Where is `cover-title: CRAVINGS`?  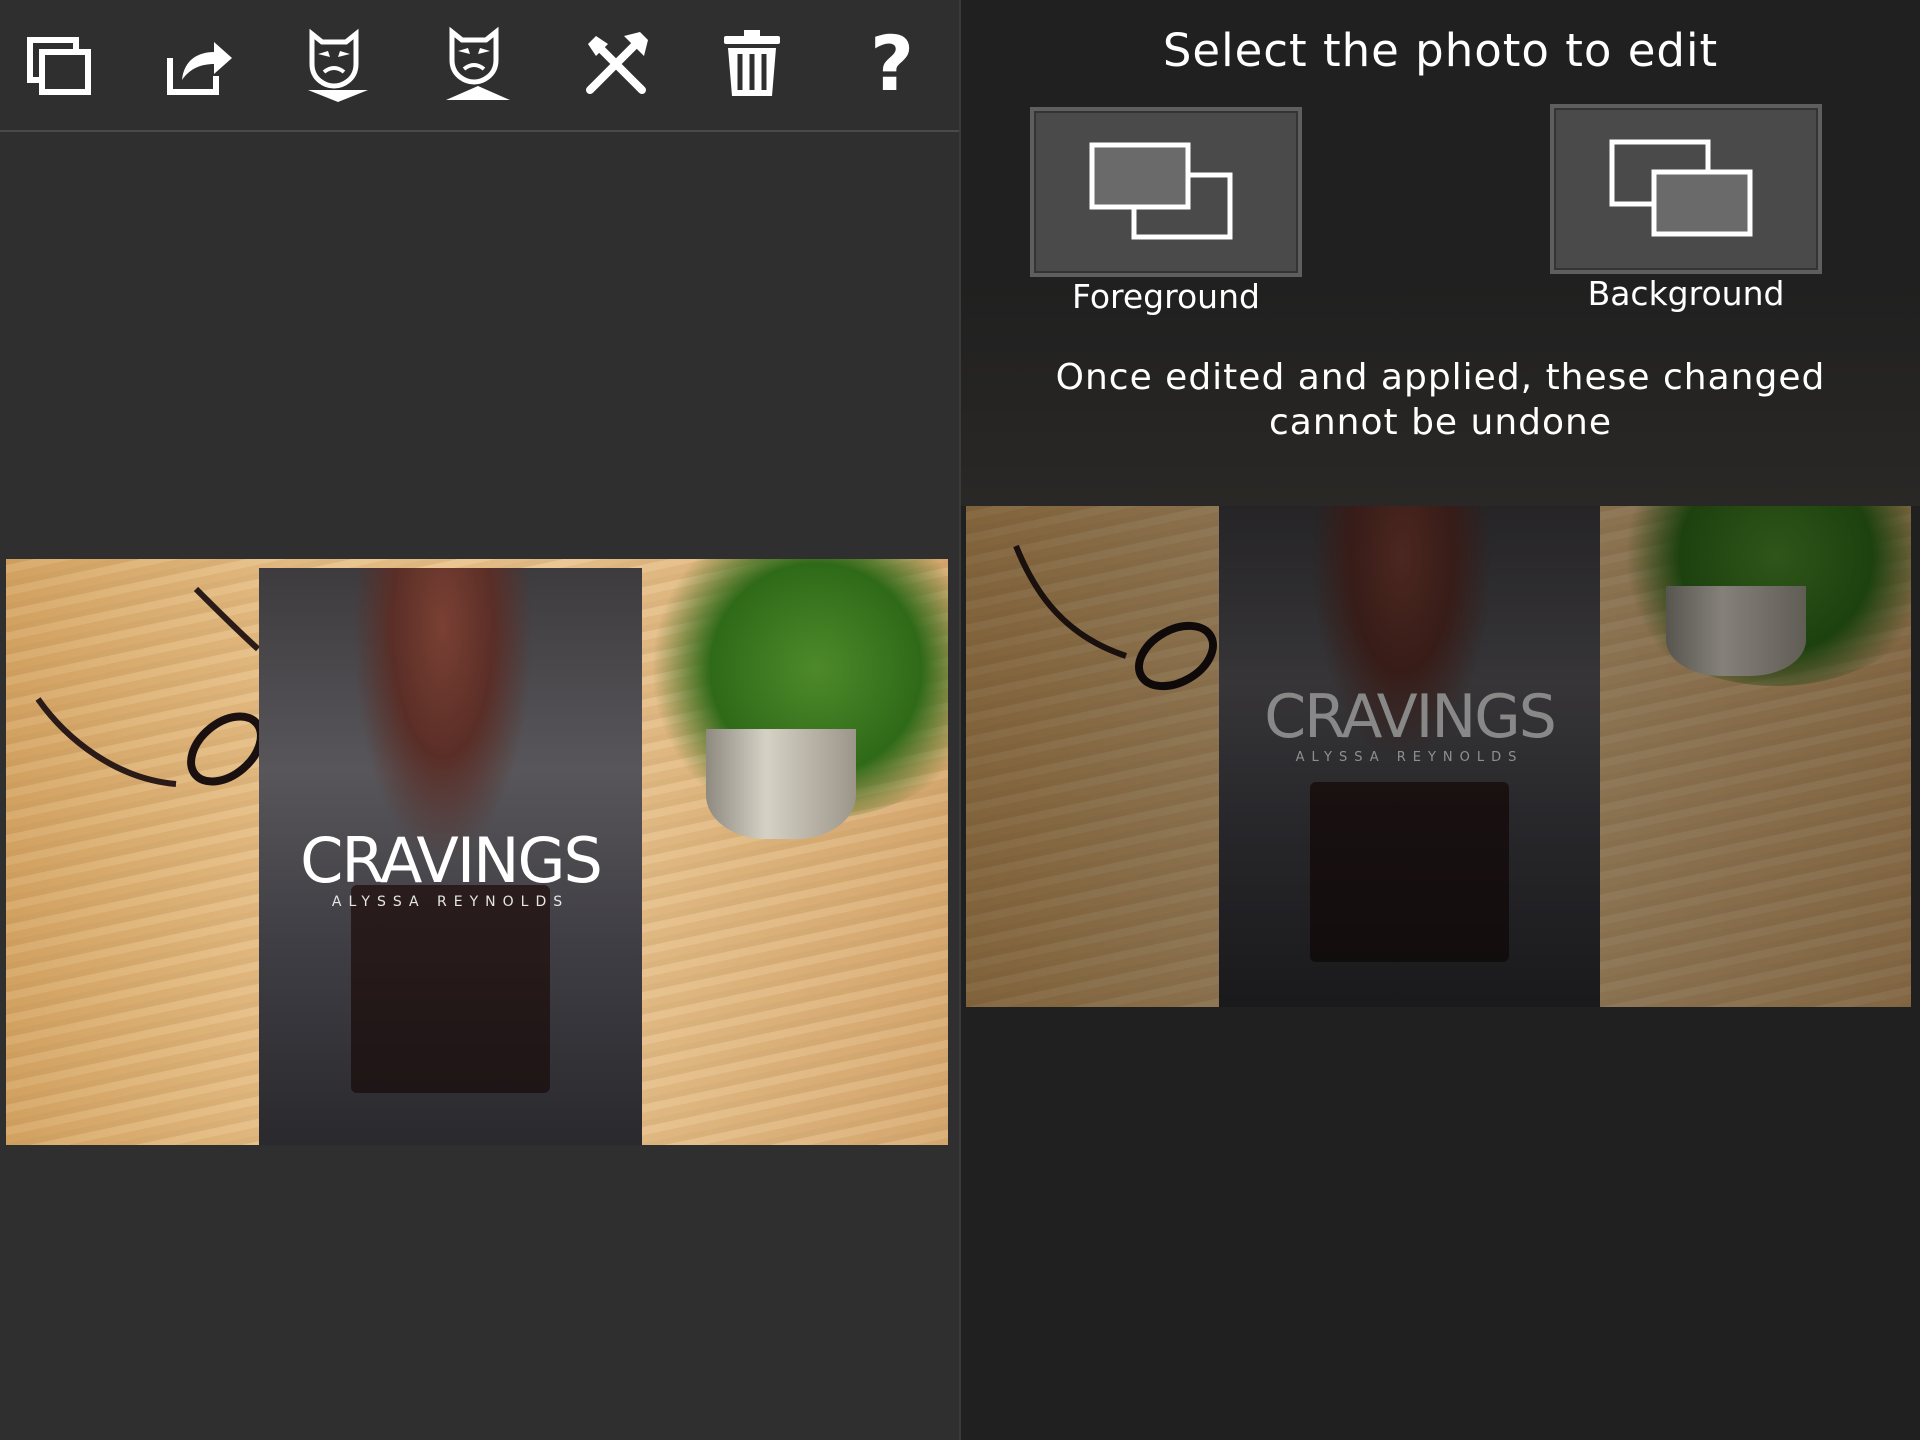 cover-title: CRAVINGS is located at coordinates (451, 860).